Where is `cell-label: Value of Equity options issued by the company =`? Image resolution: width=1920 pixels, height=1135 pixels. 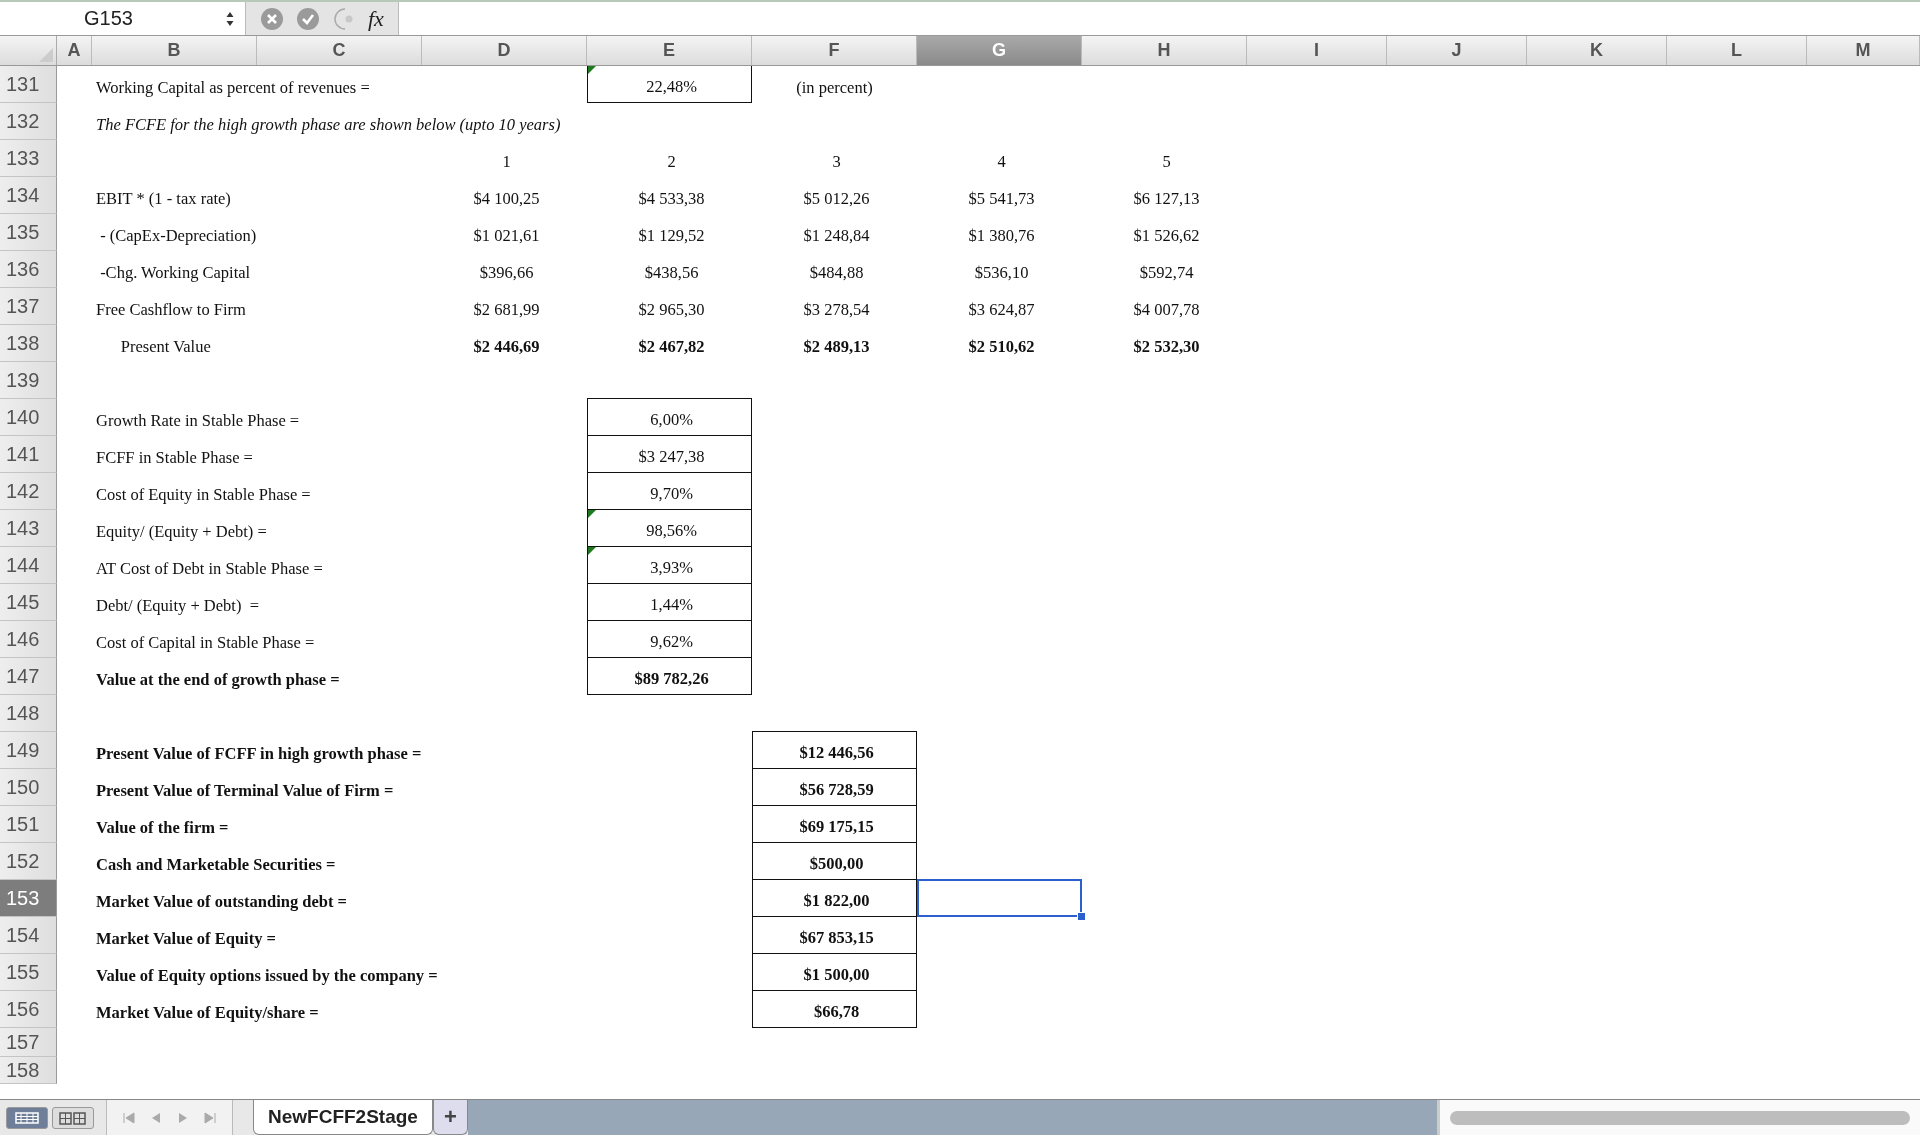 cell-label: Value of Equity options issued by the company = is located at coordinates (267, 975).